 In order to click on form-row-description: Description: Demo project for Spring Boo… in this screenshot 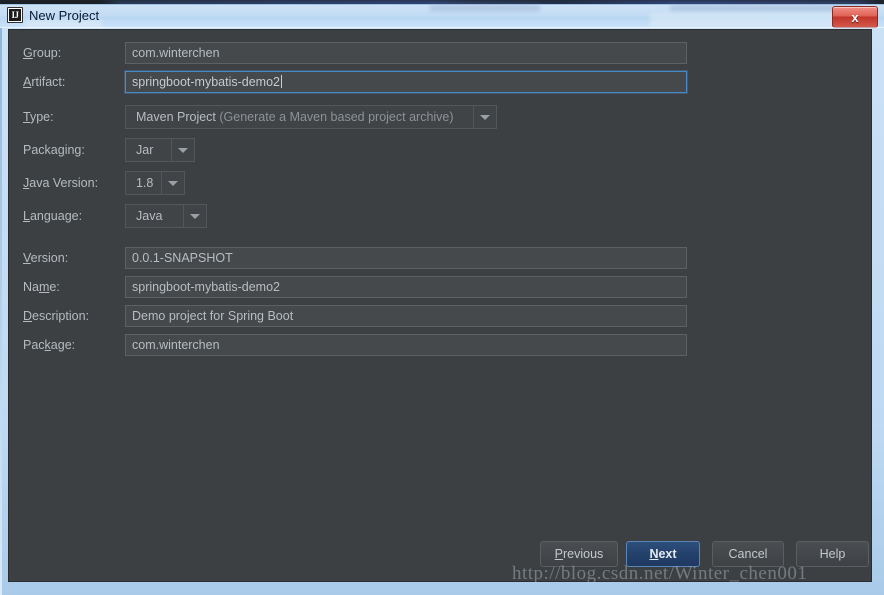, I will do `click(355, 316)`.